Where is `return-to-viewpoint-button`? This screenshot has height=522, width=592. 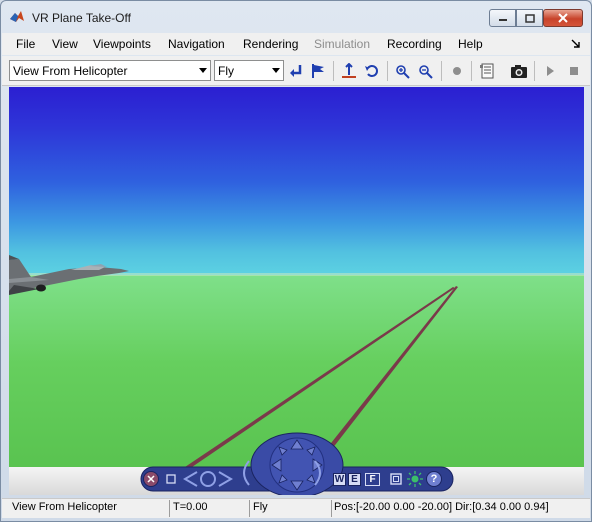 return-to-viewpoint-button is located at coordinates (296, 71).